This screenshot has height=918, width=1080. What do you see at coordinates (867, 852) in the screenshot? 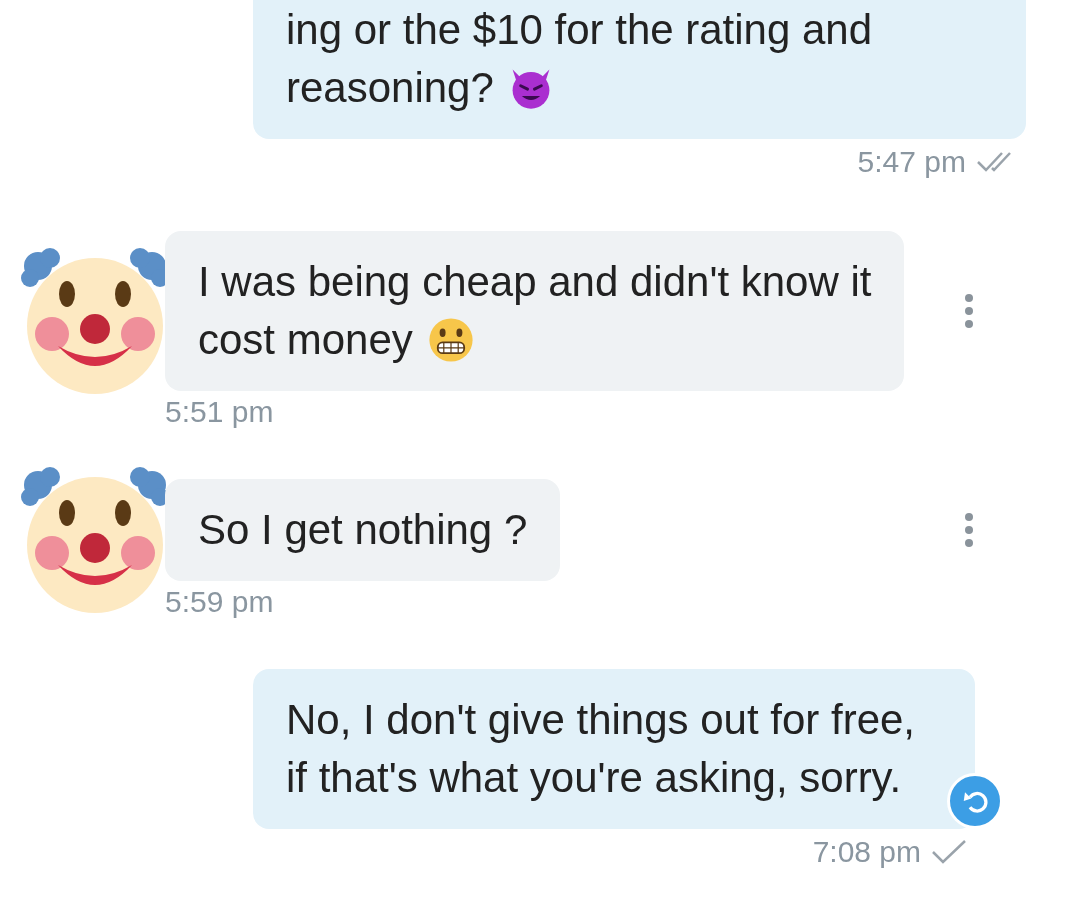
I see `timestamp: 7:08 pm` at bounding box center [867, 852].